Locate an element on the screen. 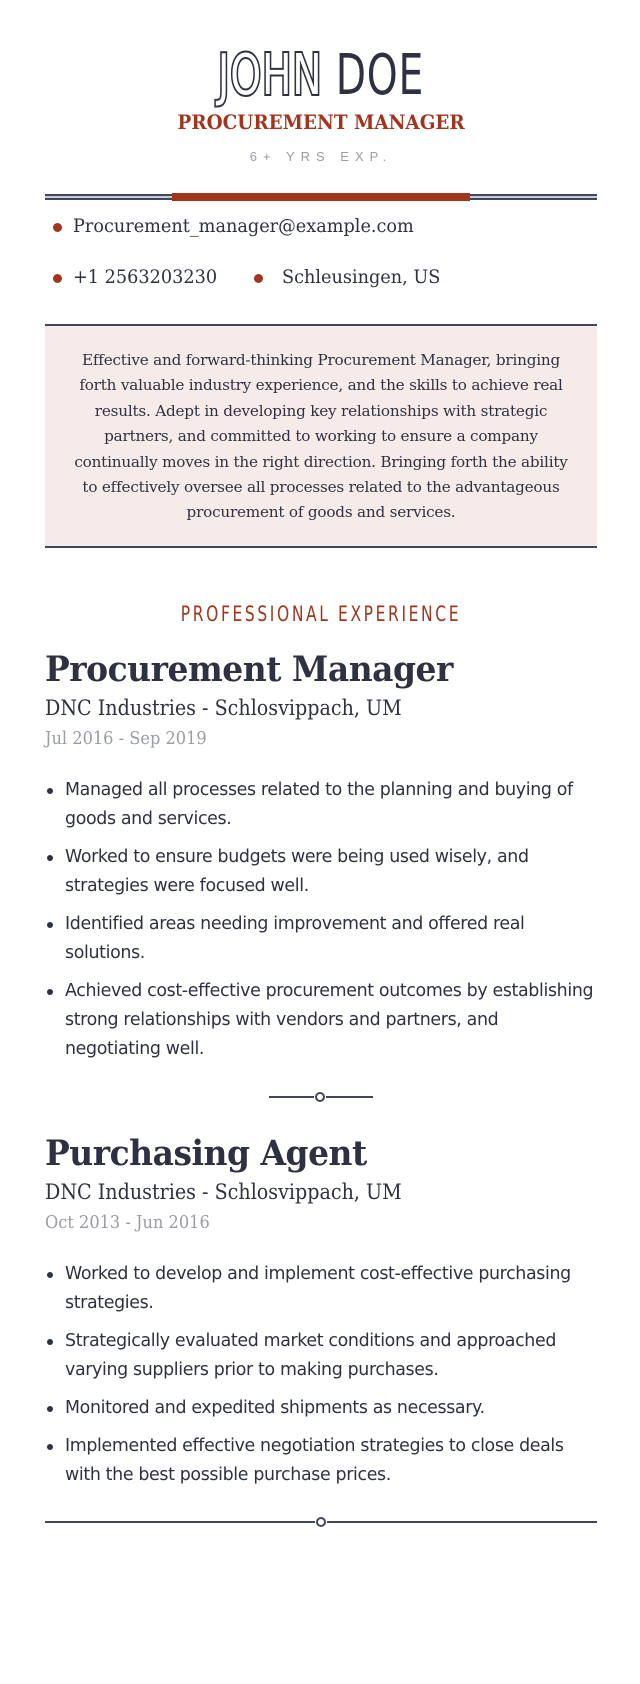 The height and width of the screenshot is (1684, 640). section-title-text: PROFESSIONAL EXPERIENCE is located at coordinates (321, 614).